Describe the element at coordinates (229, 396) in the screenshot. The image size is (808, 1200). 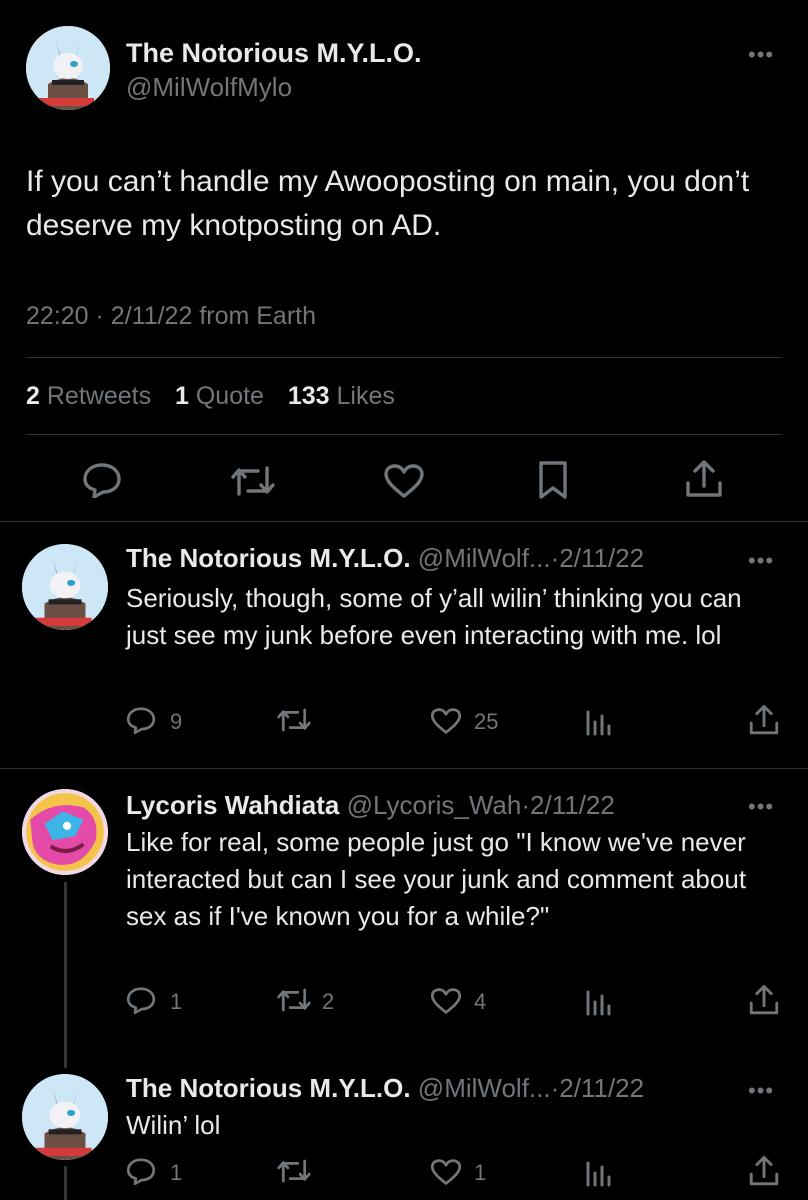
I see `quotes-label: Quote` at that location.